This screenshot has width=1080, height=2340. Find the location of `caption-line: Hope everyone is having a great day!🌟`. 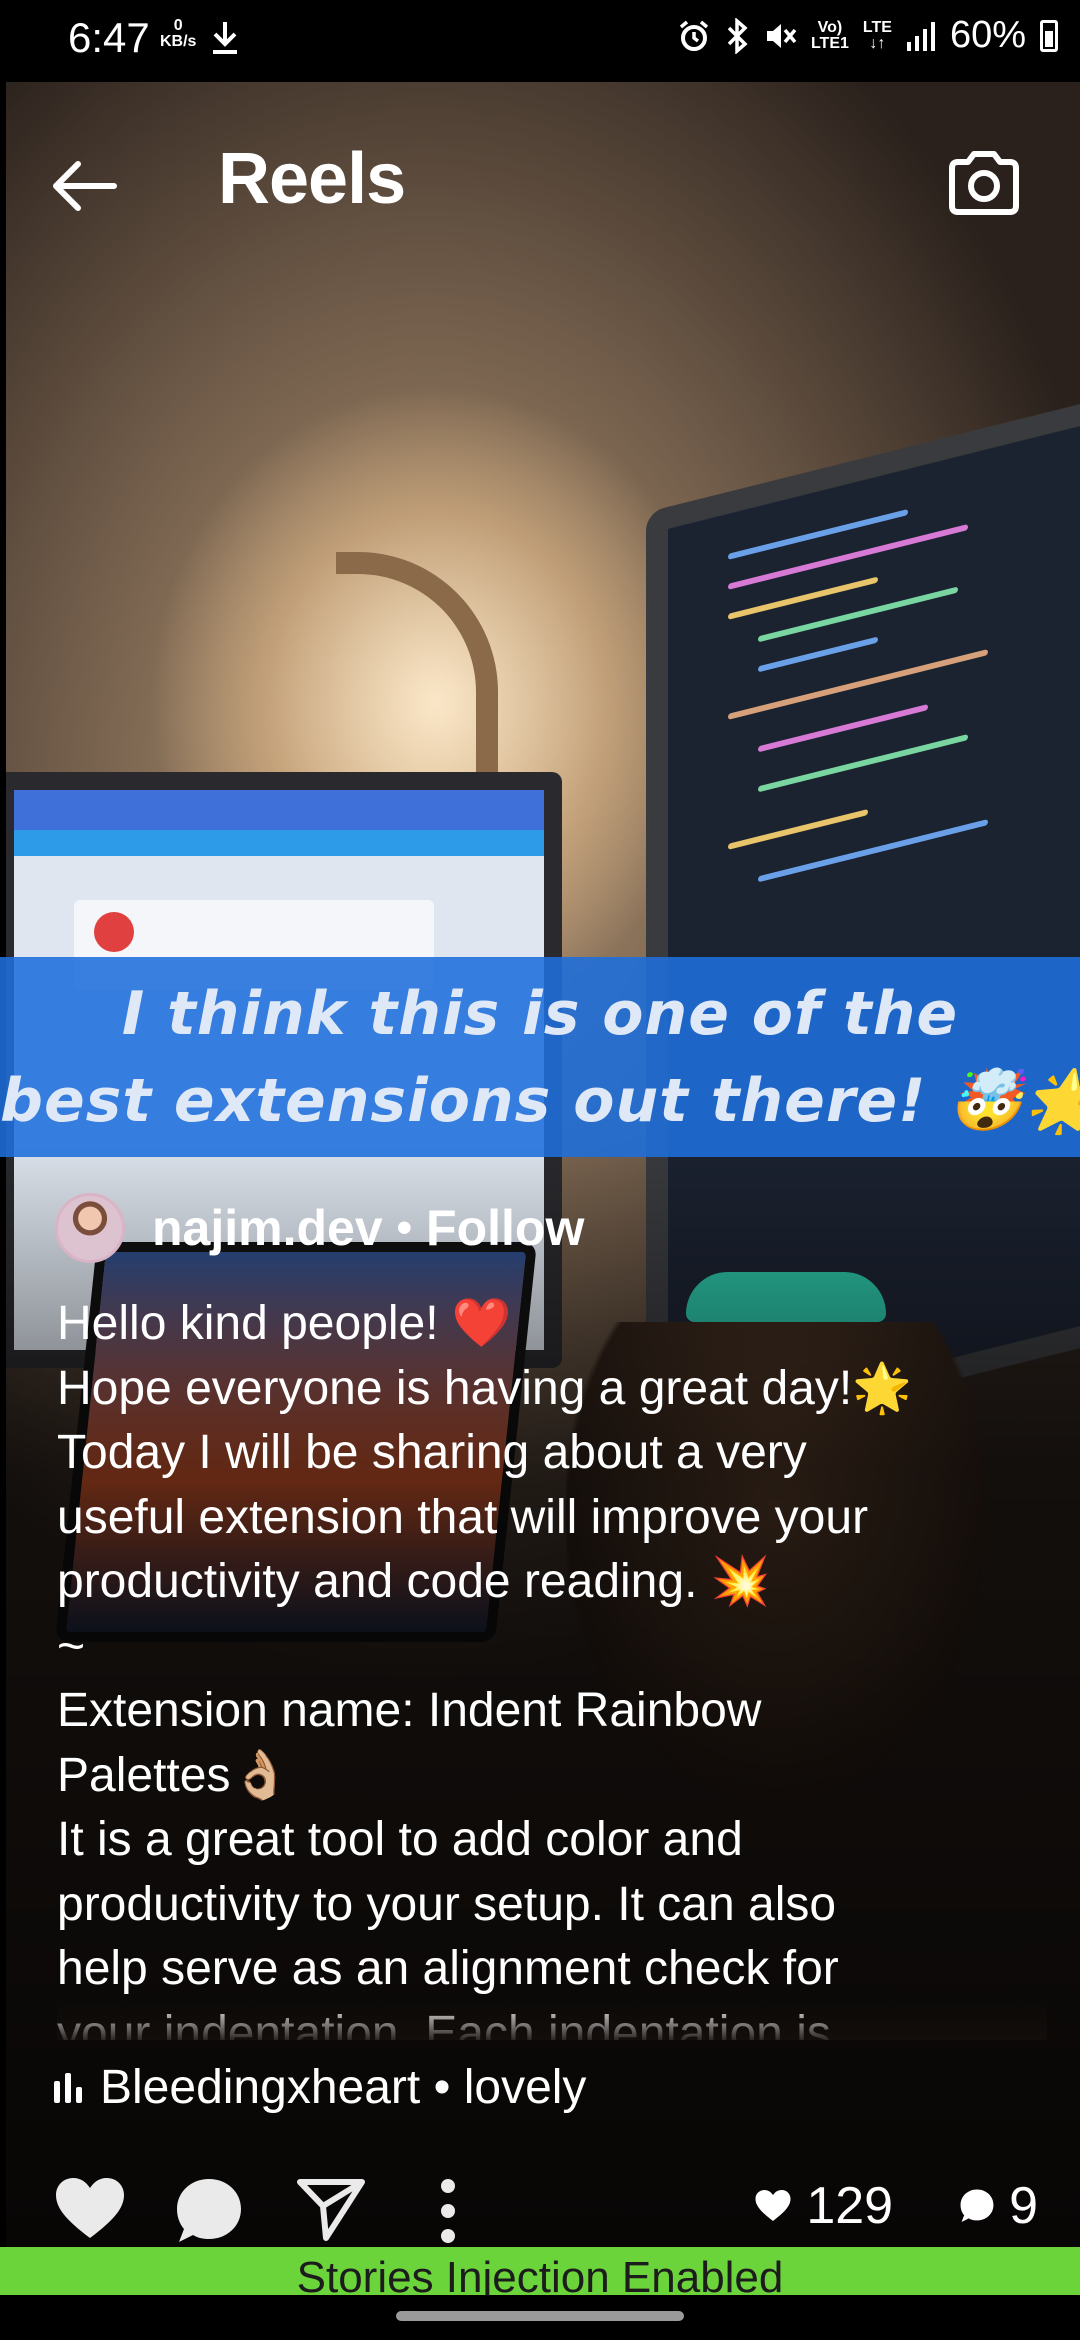

caption-line: Hope everyone is having a great day!🌟 is located at coordinates (484, 1388).